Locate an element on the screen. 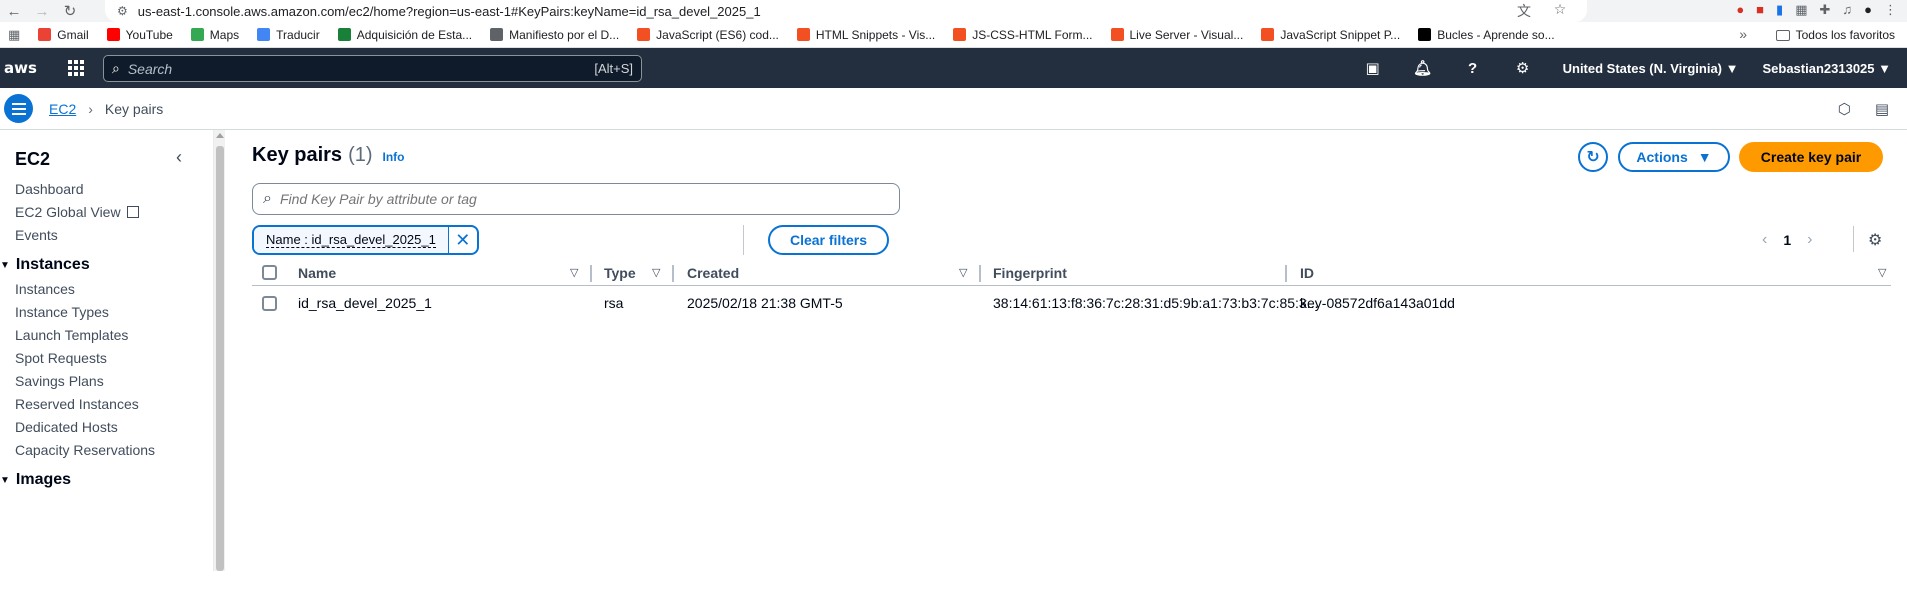 This screenshot has height=597, width=1907. aws-search-placeholder: Search is located at coordinates (150, 68).